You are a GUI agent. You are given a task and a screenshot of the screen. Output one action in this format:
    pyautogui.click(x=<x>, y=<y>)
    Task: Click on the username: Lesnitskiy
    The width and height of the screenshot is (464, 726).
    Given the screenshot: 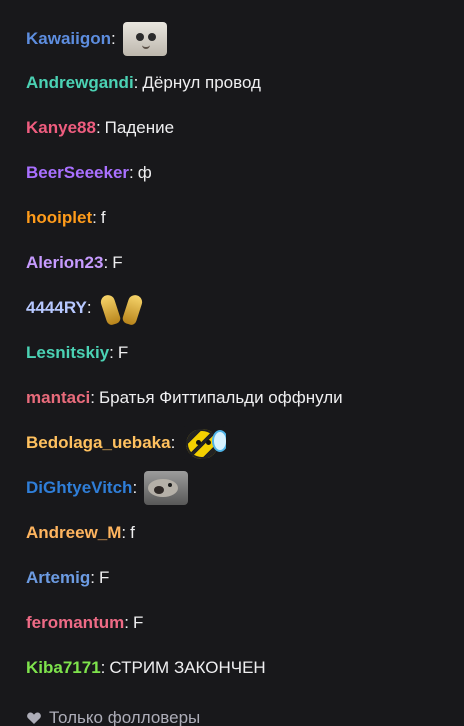 What is the action you would take?
    pyautogui.click(x=67, y=353)
    